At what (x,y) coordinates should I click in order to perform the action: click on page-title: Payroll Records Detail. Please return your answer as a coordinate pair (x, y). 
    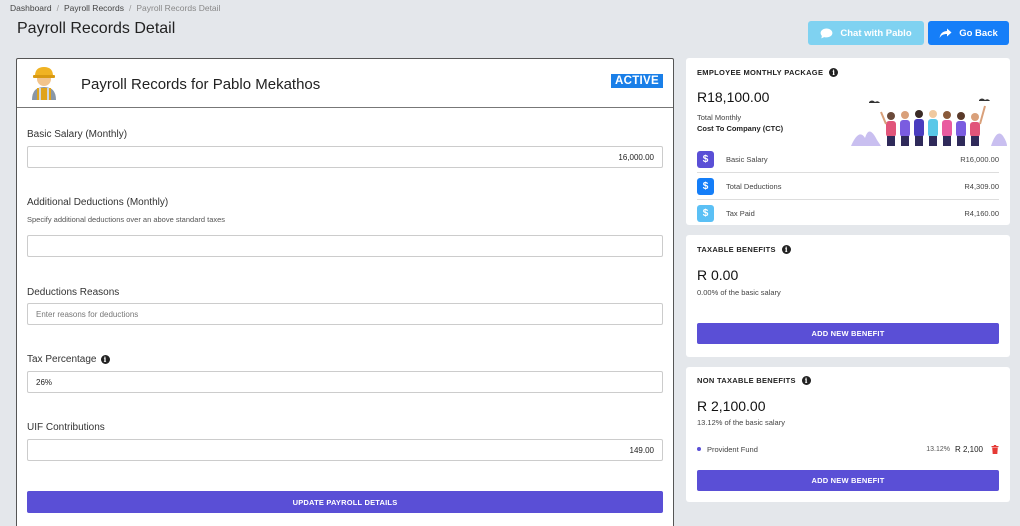
    Looking at the image, I should click on (96, 28).